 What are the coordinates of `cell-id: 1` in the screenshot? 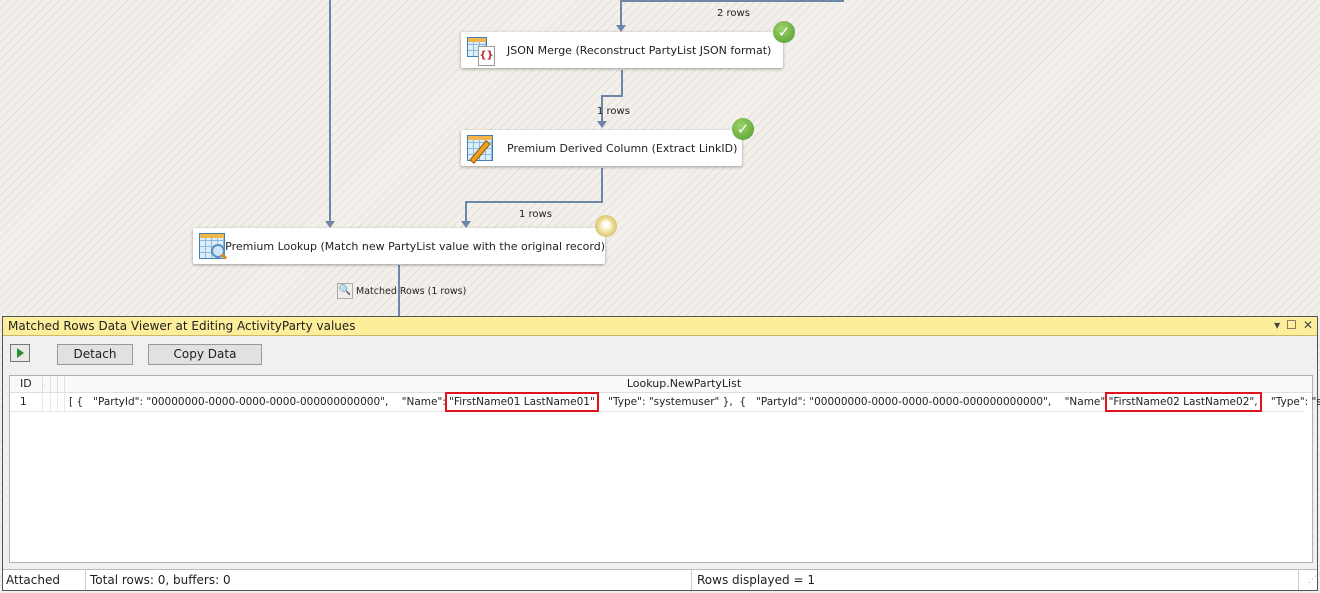 It's located at (26, 402).